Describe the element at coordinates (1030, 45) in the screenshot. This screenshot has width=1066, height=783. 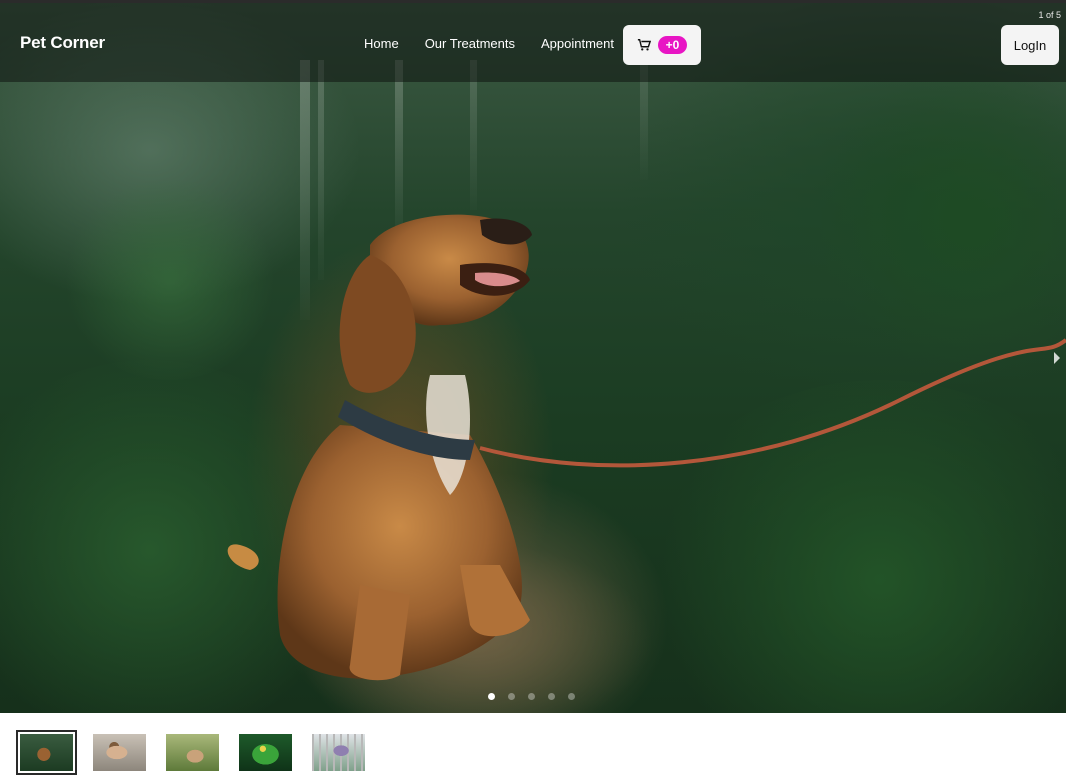
I see `login-button: LogIn` at that location.